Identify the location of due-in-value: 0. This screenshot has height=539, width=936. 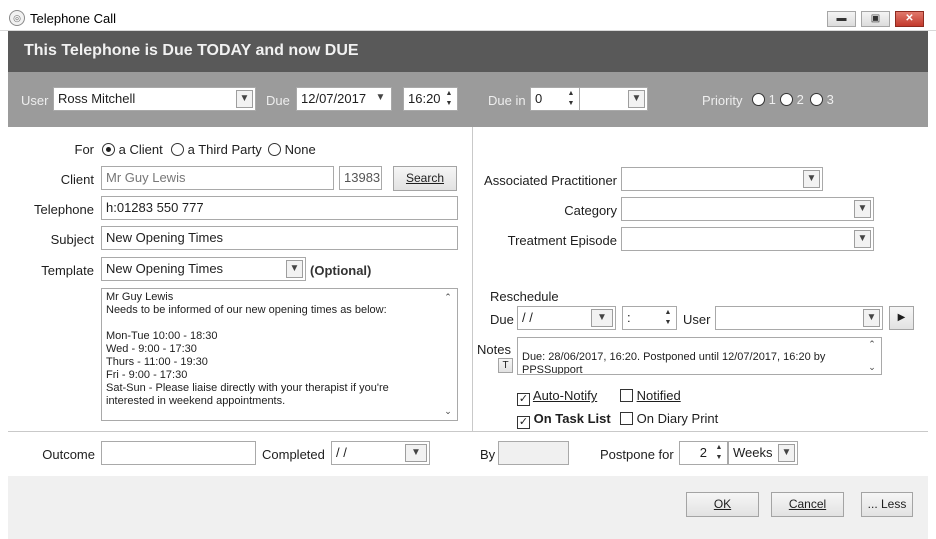
(539, 98).